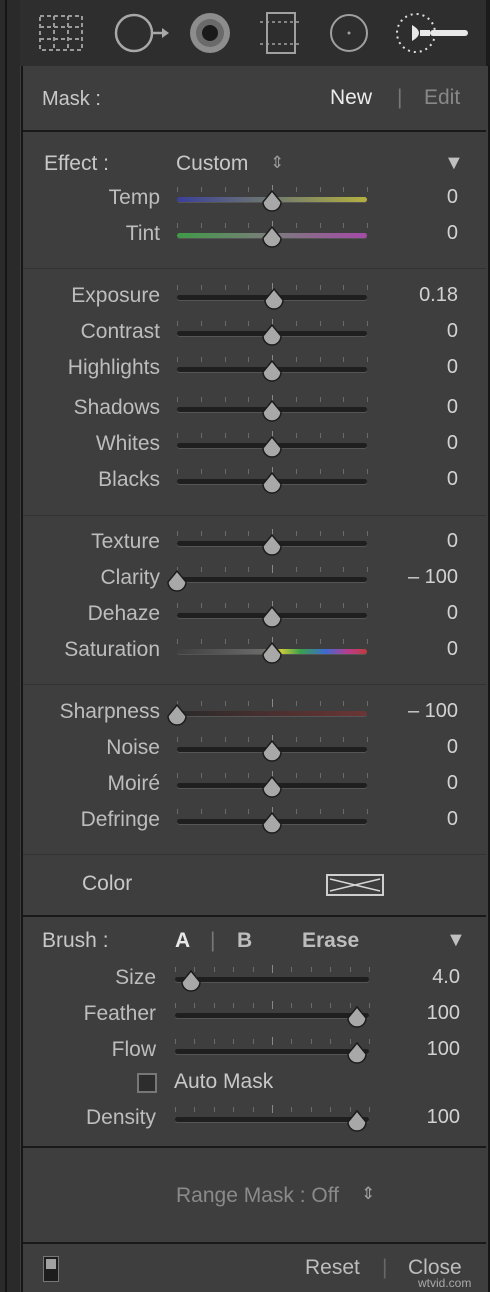  I want to click on exposure-slider-thumb, so click(274, 299).